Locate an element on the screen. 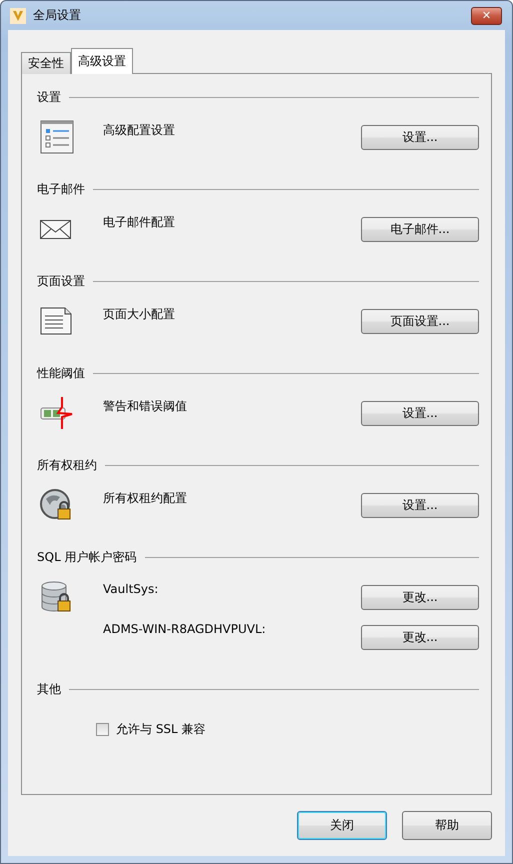 Image resolution: width=513 pixels, height=864 pixels. database-lock-icon is located at coordinates (56, 597).